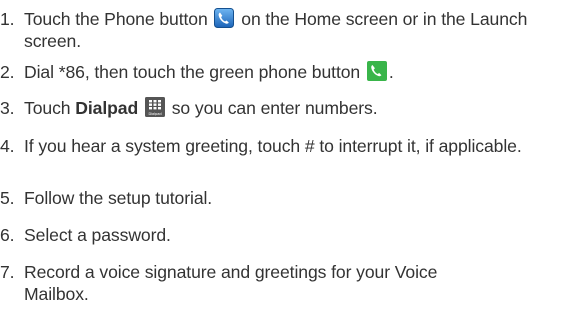 The height and width of the screenshot is (333, 562). Describe the element at coordinates (118, 198) in the screenshot. I see `step-text: Follow the setup tutorial.` at that location.